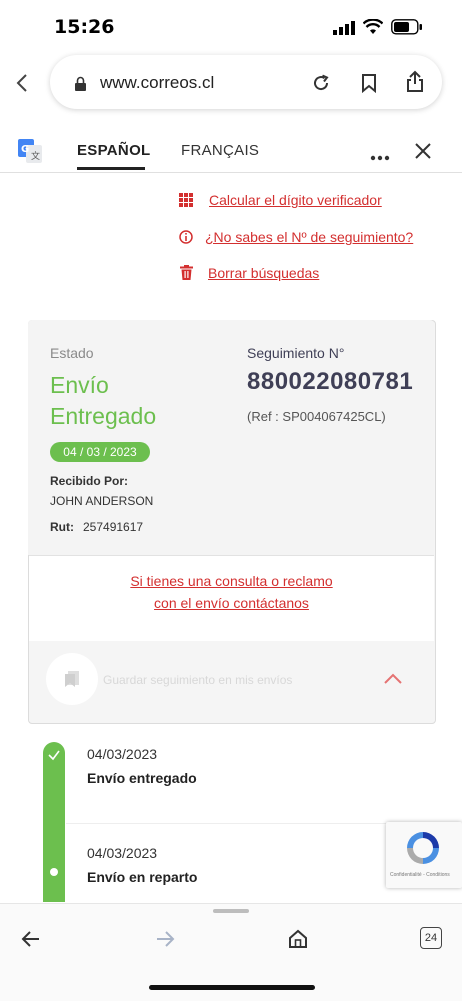  Describe the element at coordinates (142, 877) in the screenshot. I see `timeline-event-2: Envío en reparto` at that location.